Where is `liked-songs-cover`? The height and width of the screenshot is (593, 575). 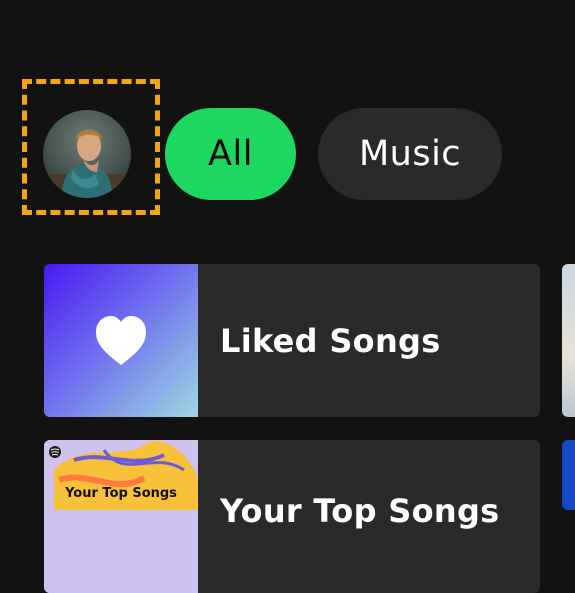 liked-songs-cover is located at coordinates (121, 340).